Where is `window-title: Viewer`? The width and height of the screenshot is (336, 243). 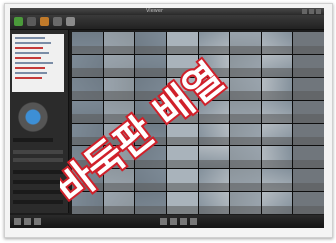
window-title: Viewer is located at coordinates (154, 11).